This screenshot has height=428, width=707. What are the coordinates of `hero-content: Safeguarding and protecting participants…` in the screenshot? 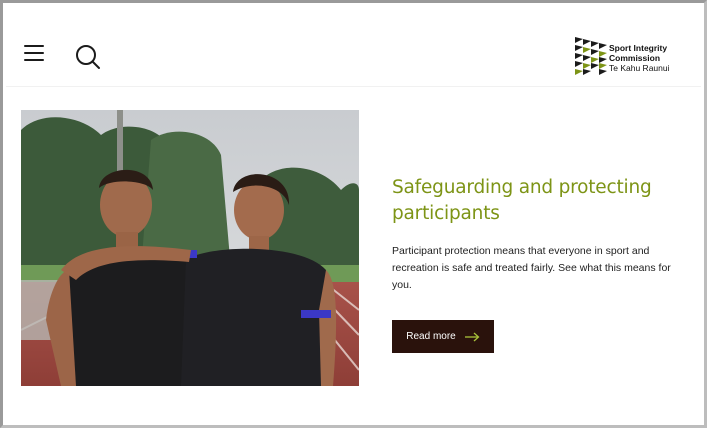 It's located at (542, 234).